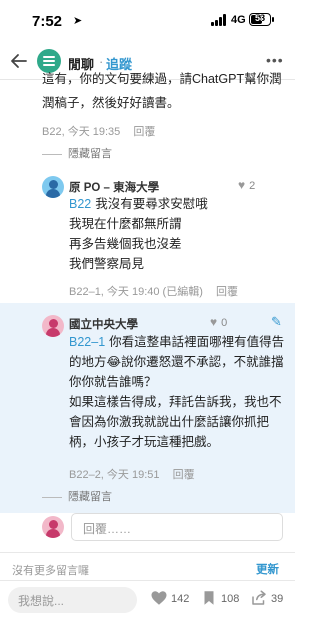 The height and width of the screenshot is (640, 320). I want to click on refresh-button: 更新, so click(267, 569).